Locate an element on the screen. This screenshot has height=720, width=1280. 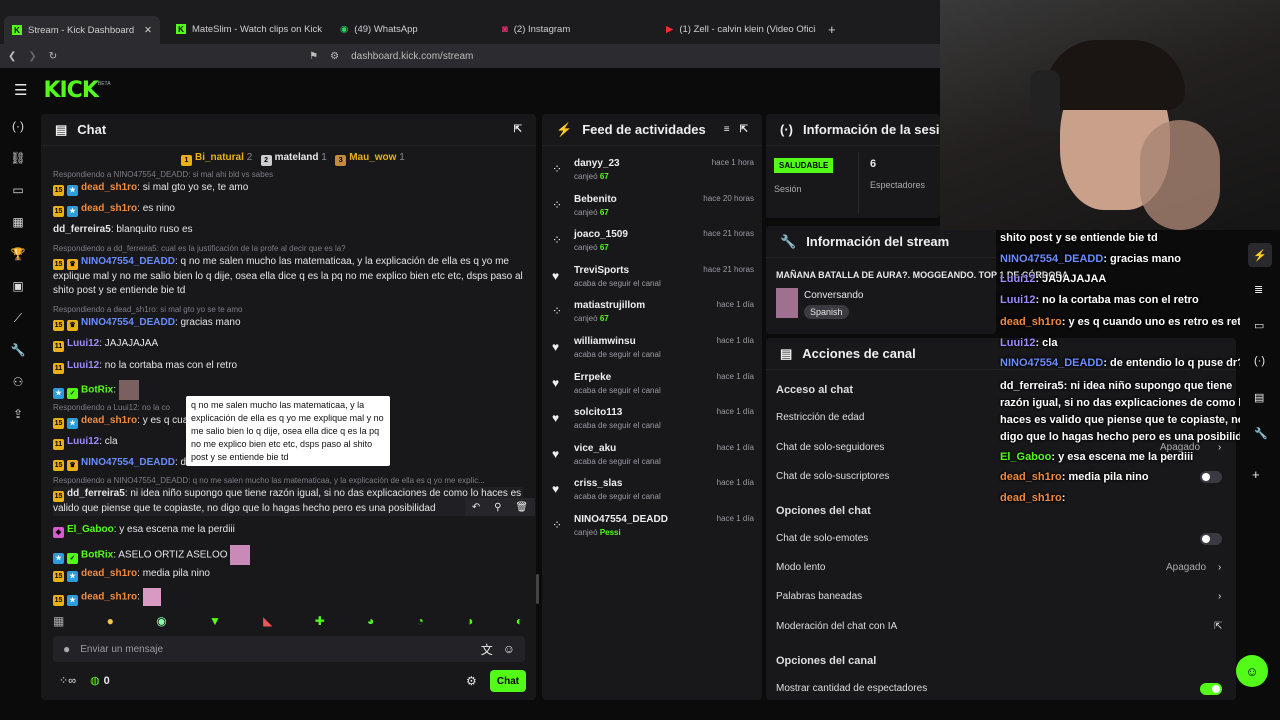
category: Conversando is located at coordinates (833, 295).